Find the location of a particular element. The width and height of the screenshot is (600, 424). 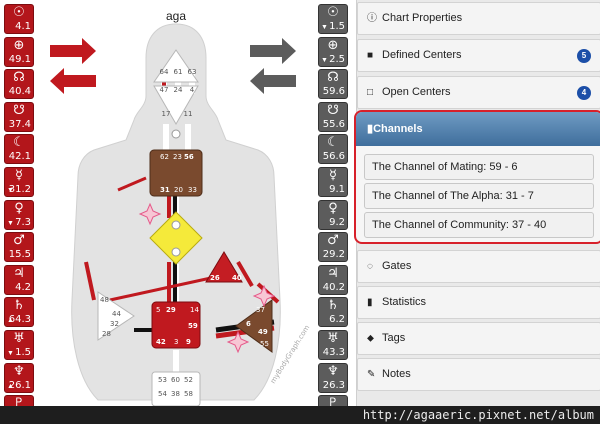

personality-neptune: ♆ ▲ 26.1 is located at coordinates (19, 377).